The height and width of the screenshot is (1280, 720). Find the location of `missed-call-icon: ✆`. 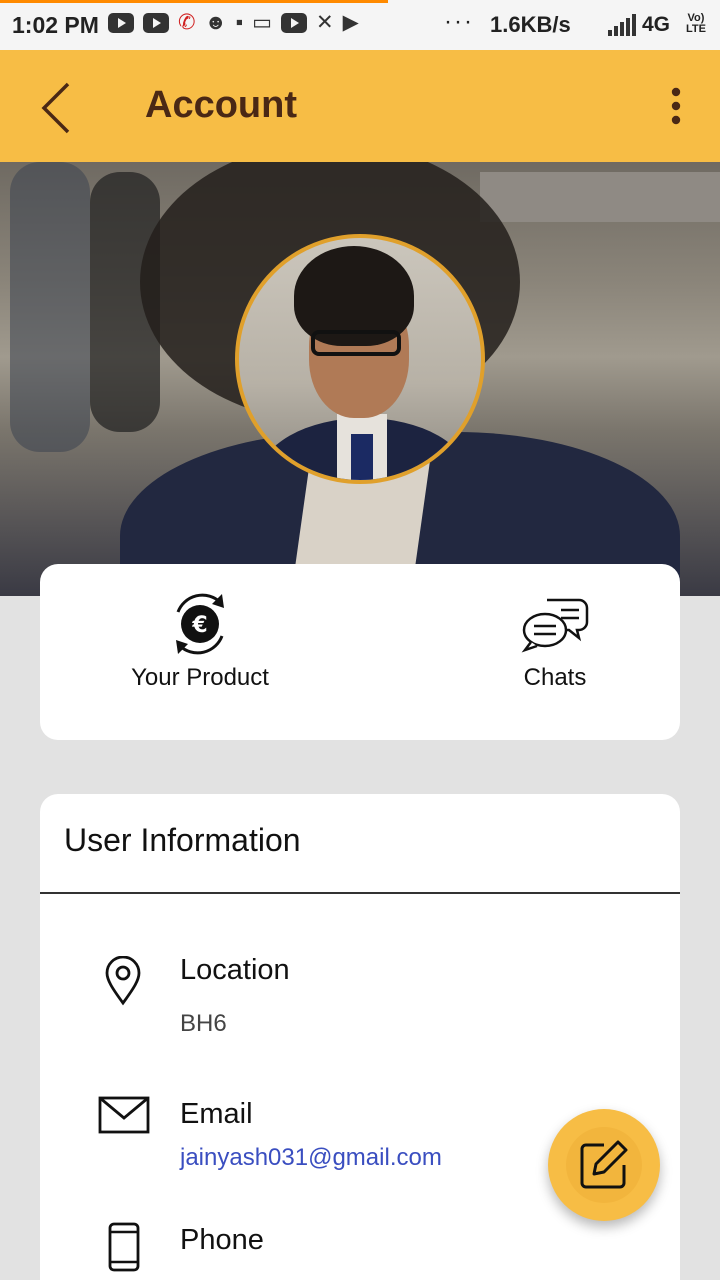

missed-call-icon: ✆ is located at coordinates (187, 22).